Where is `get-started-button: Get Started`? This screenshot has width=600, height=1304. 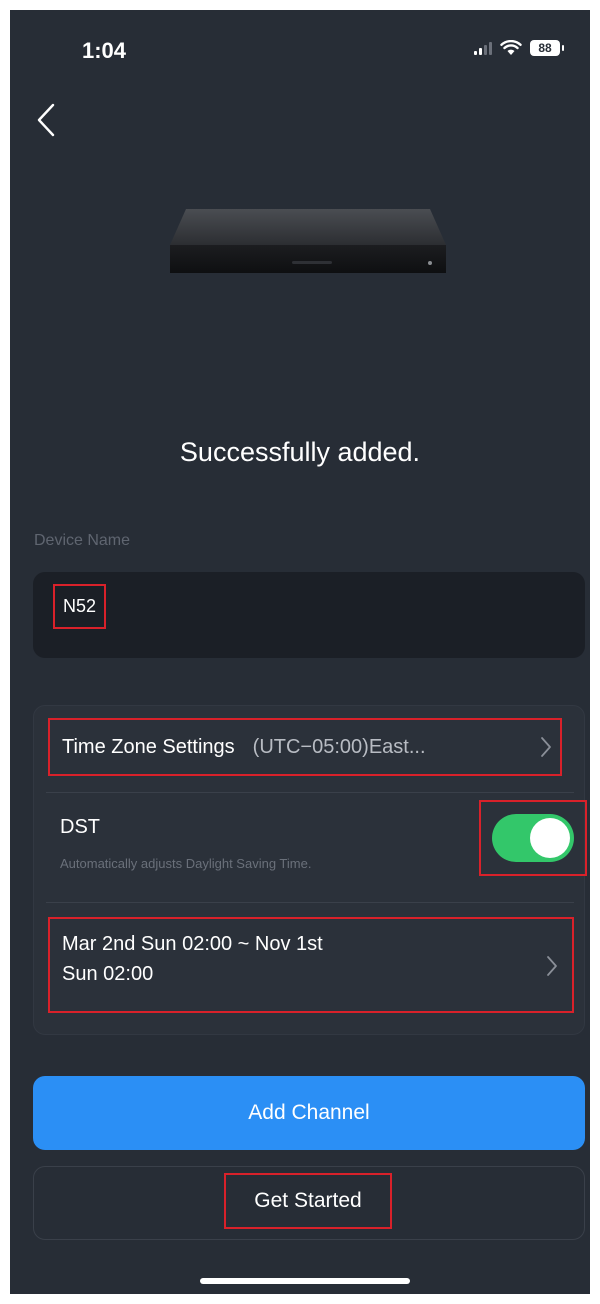
get-started-button: Get Started is located at coordinates (309, 1203).